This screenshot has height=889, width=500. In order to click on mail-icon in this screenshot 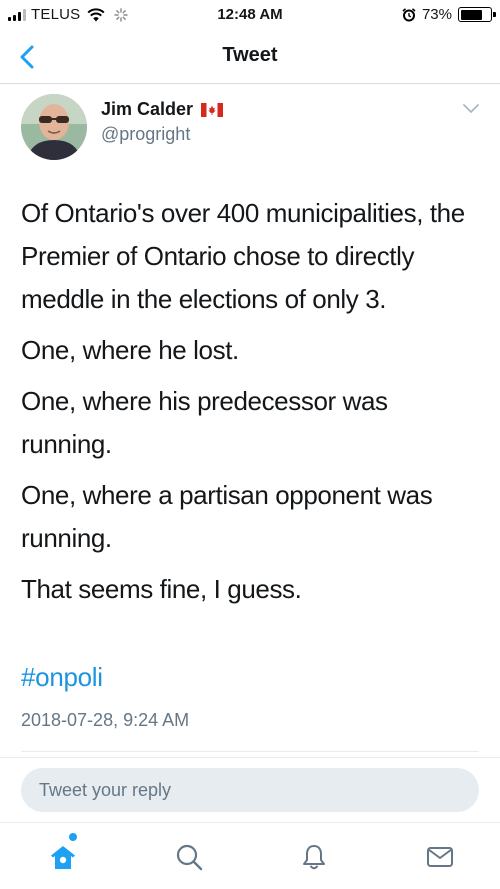, I will do `click(440, 857)`.